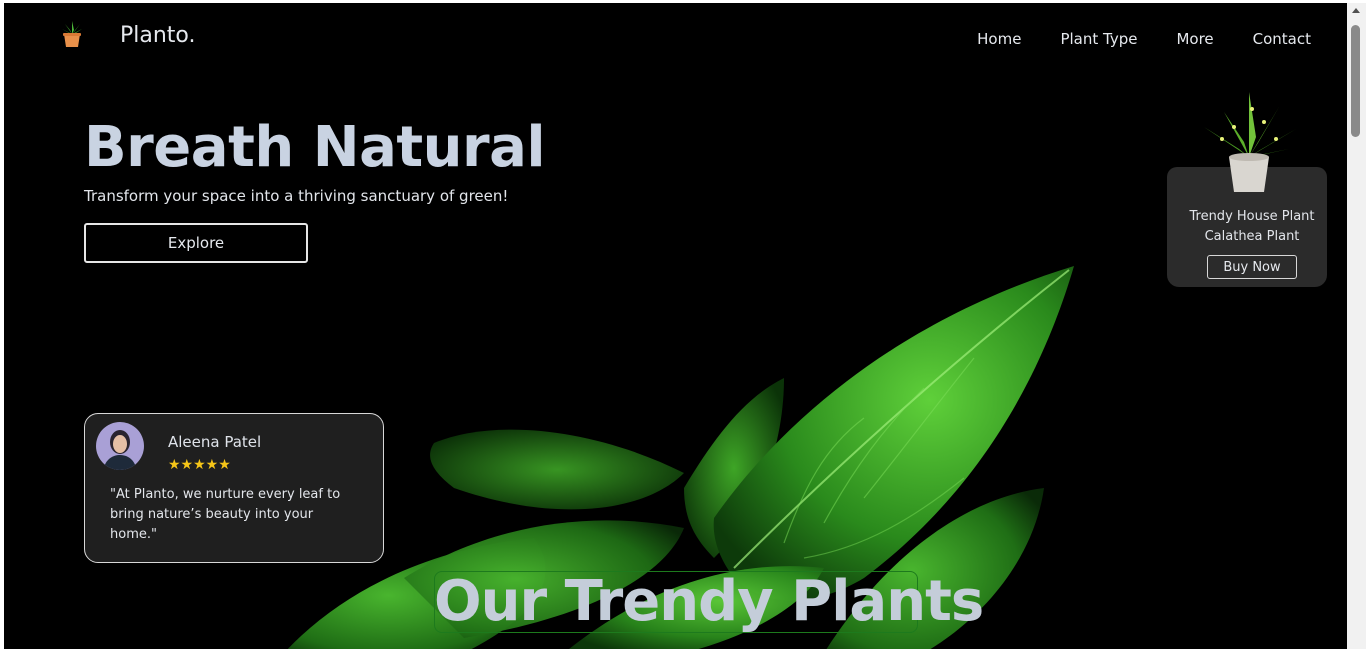 The image size is (1366, 649). Describe the element at coordinates (199, 465) in the screenshot. I see `rating-stars: ★★★★★` at that location.